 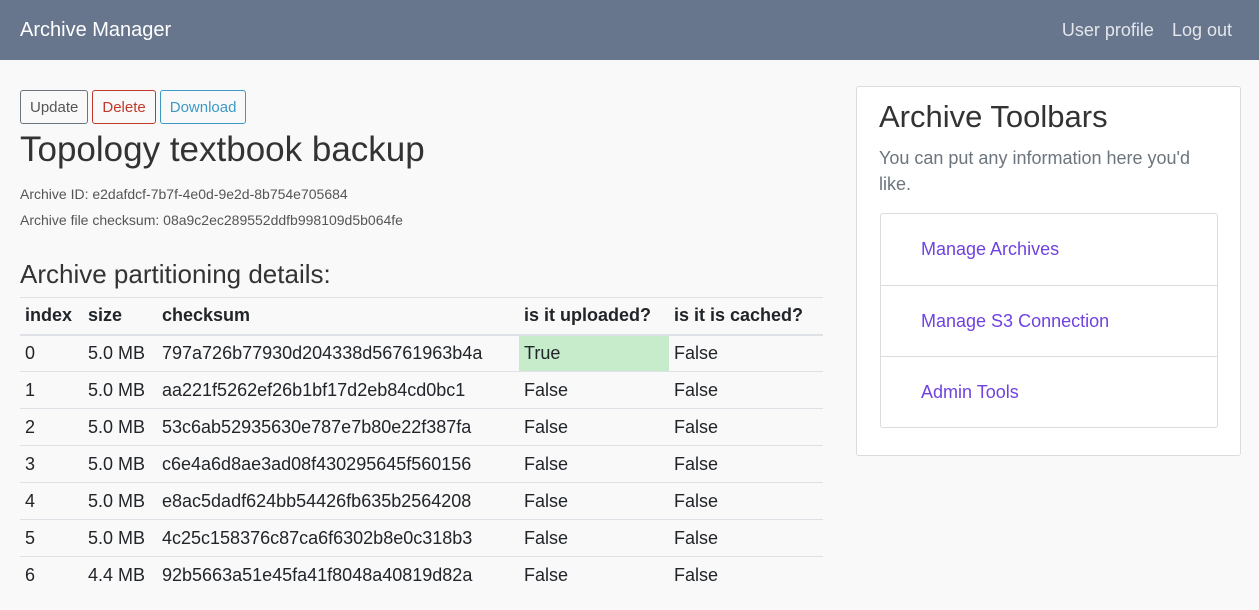 I want to click on col-checksum-header: checksum, so click(x=338, y=316).